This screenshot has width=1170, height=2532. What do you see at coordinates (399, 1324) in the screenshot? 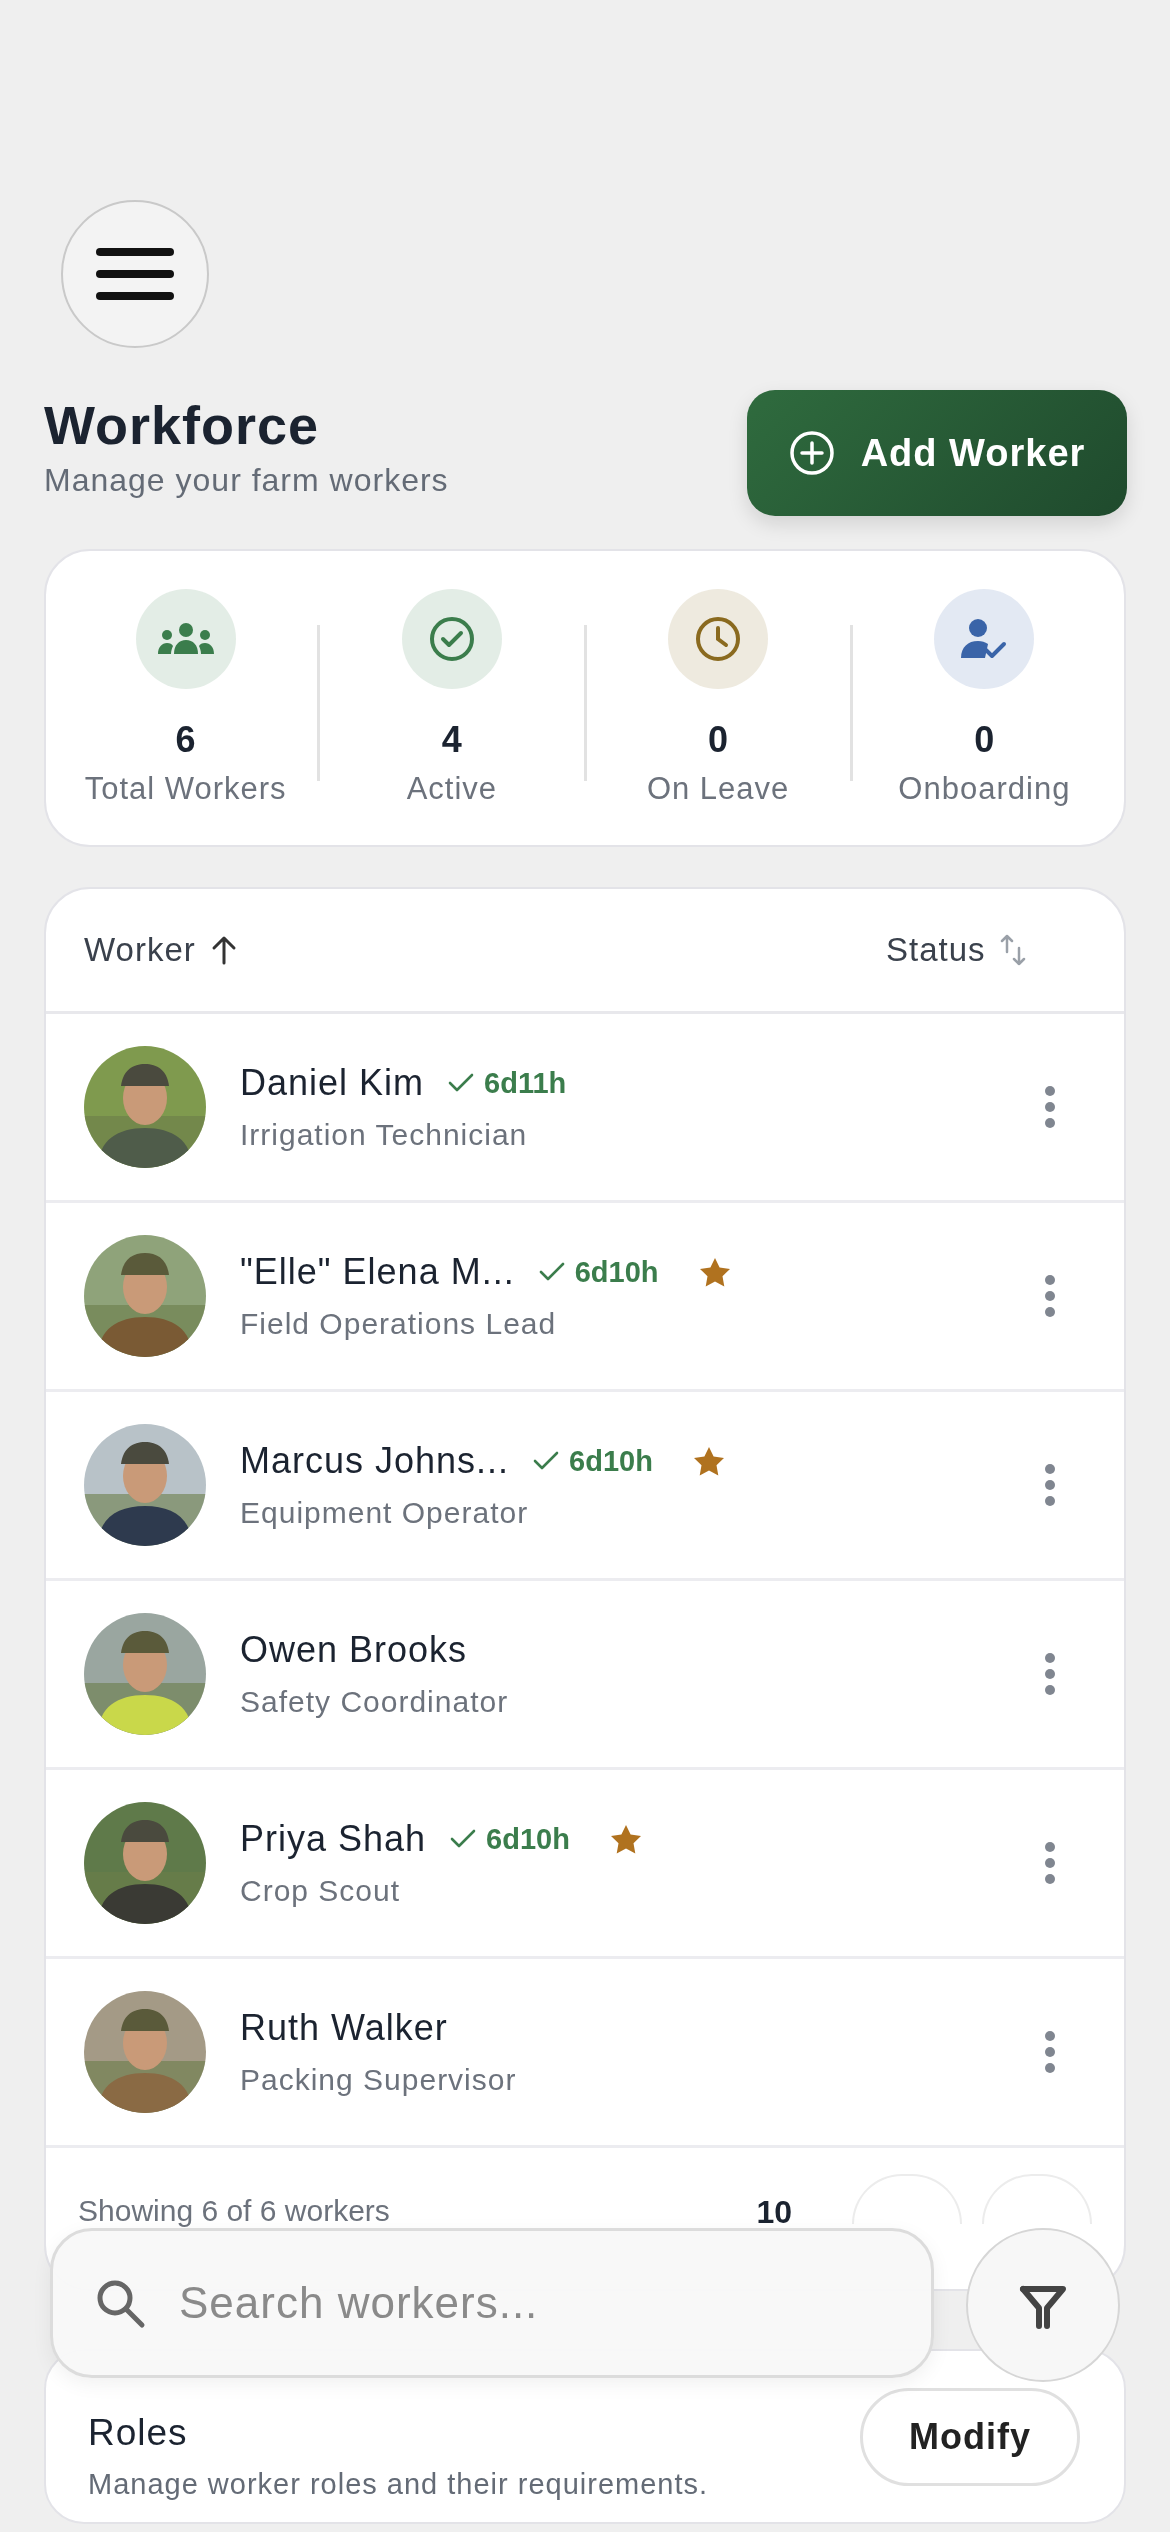
I see `worker-role: Field Operations Lead` at bounding box center [399, 1324].